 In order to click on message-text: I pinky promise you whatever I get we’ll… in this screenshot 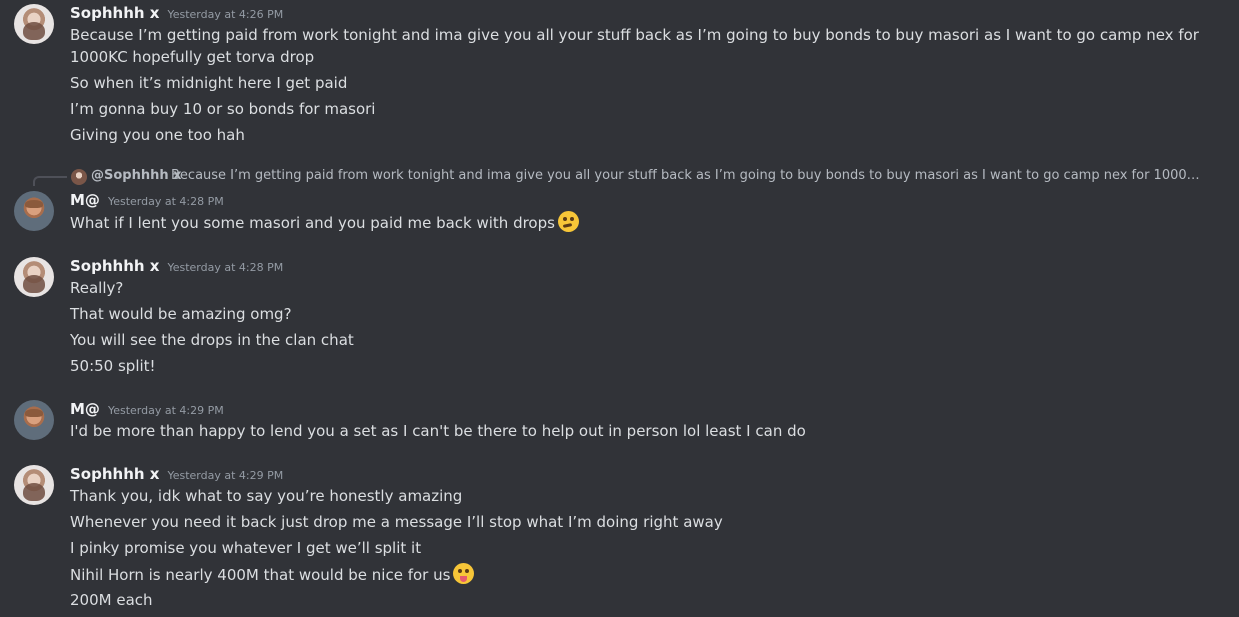, I will do `click(246, 548)`.